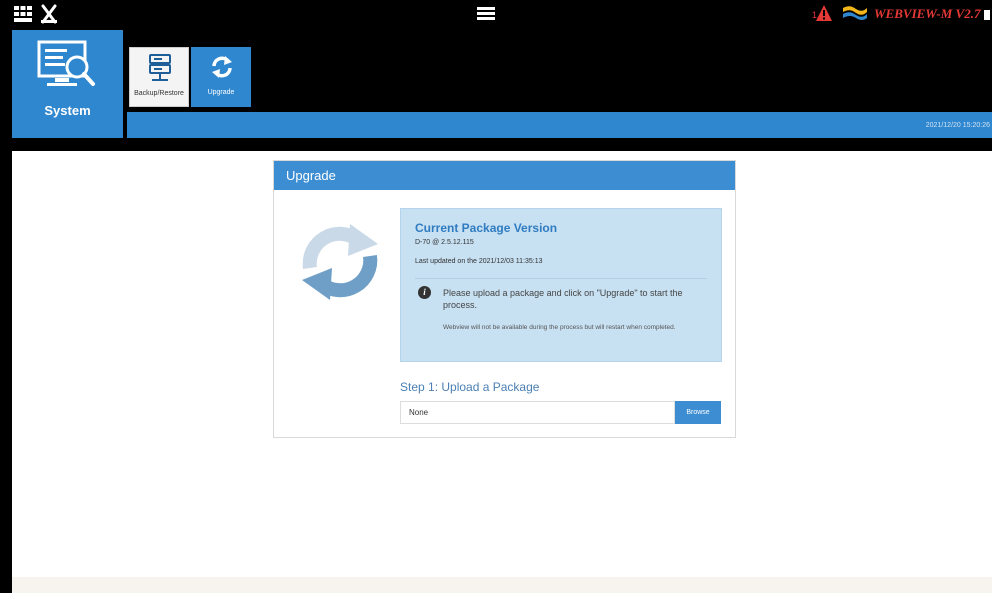 The width and height of the screenshot is (992, 593). What do you see at coordinates (479, 261) in the screenshot?
I see `last-updated: Last updated on the 2021/12/03 11:35:13` at bounding box center [479, 261].